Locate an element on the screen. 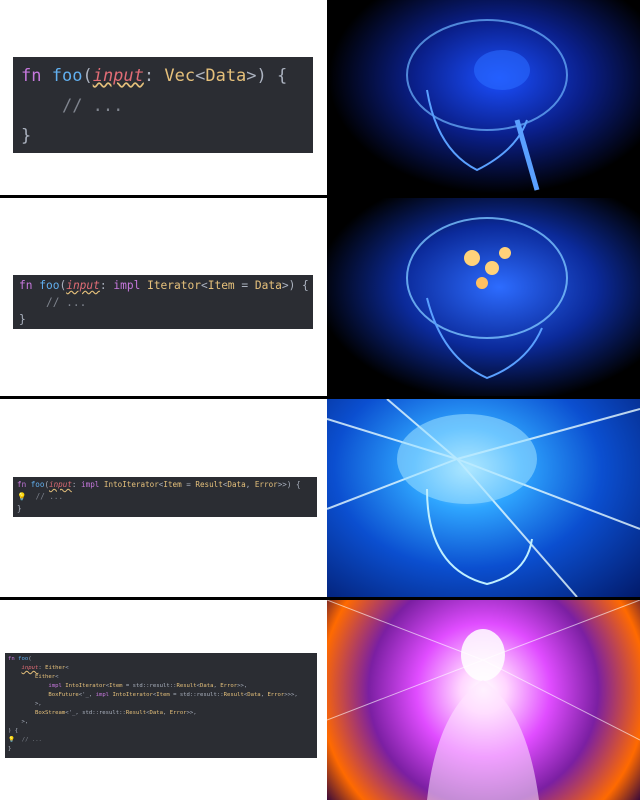 Image resolution: width=640 pixels, height=800 pixels. code-token: >>>, is located at coordinates (291, 695).